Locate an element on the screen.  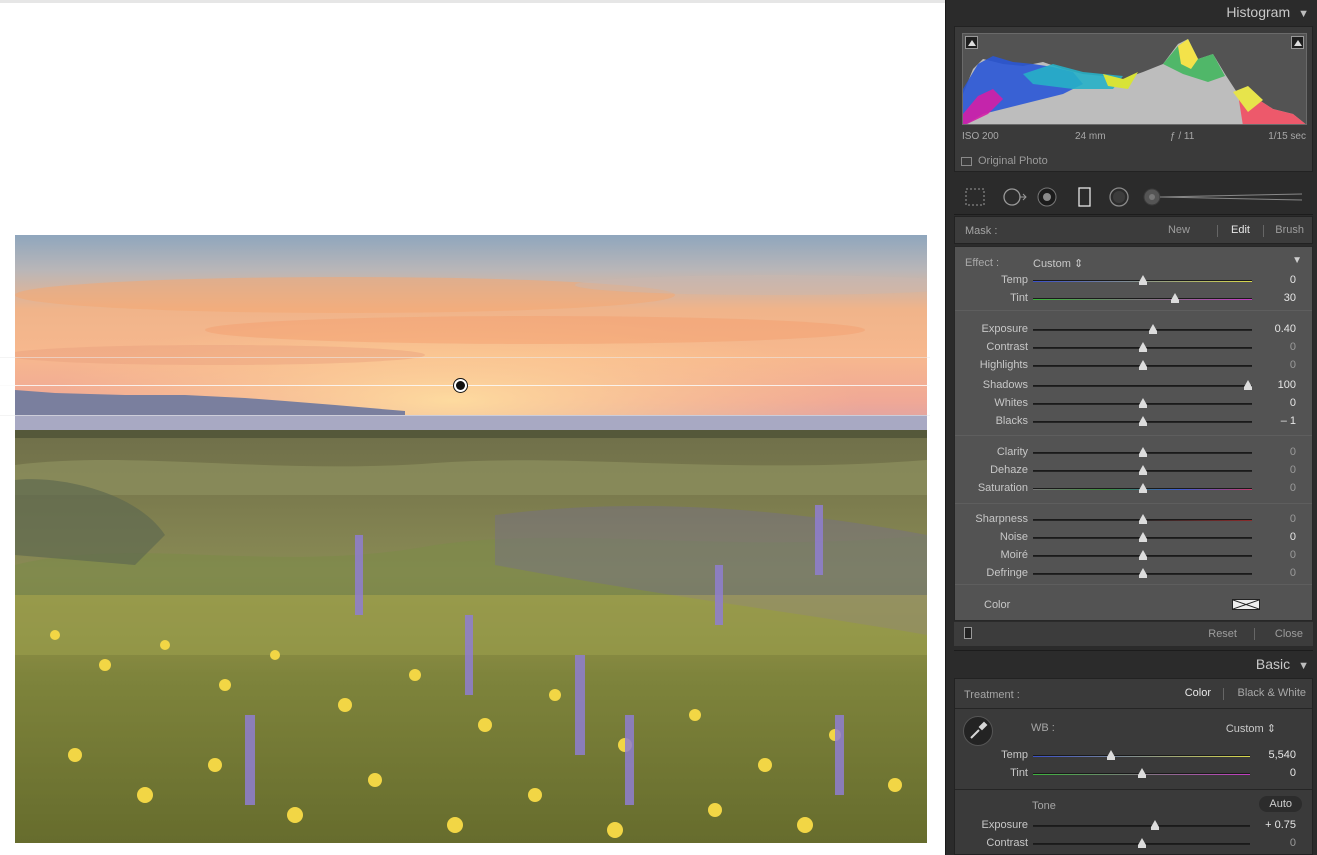
wb-dropdown: Custom ⇕ is located at coordinates (1251, 728).